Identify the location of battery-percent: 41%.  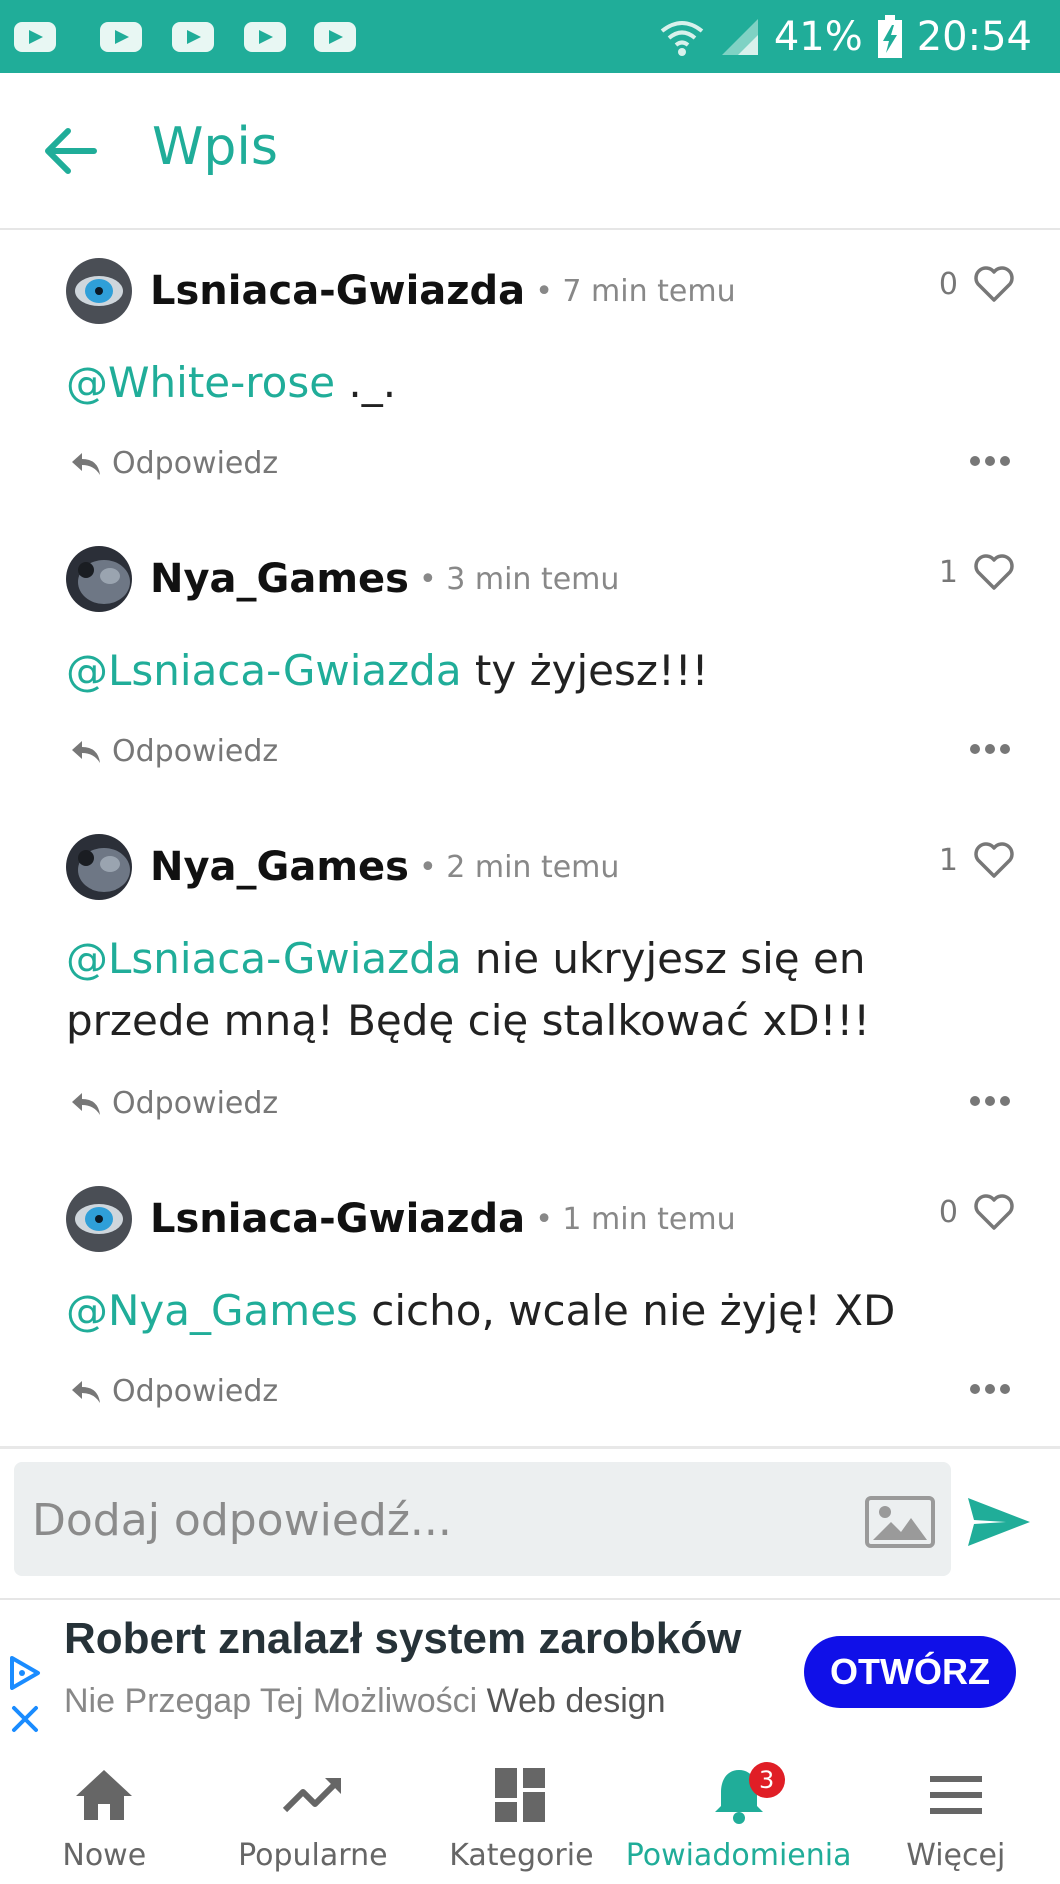
(818, 37).